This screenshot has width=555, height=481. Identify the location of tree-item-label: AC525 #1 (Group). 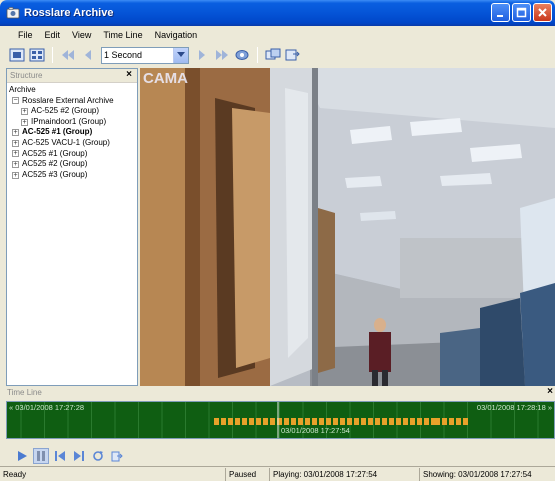
(55, 153).